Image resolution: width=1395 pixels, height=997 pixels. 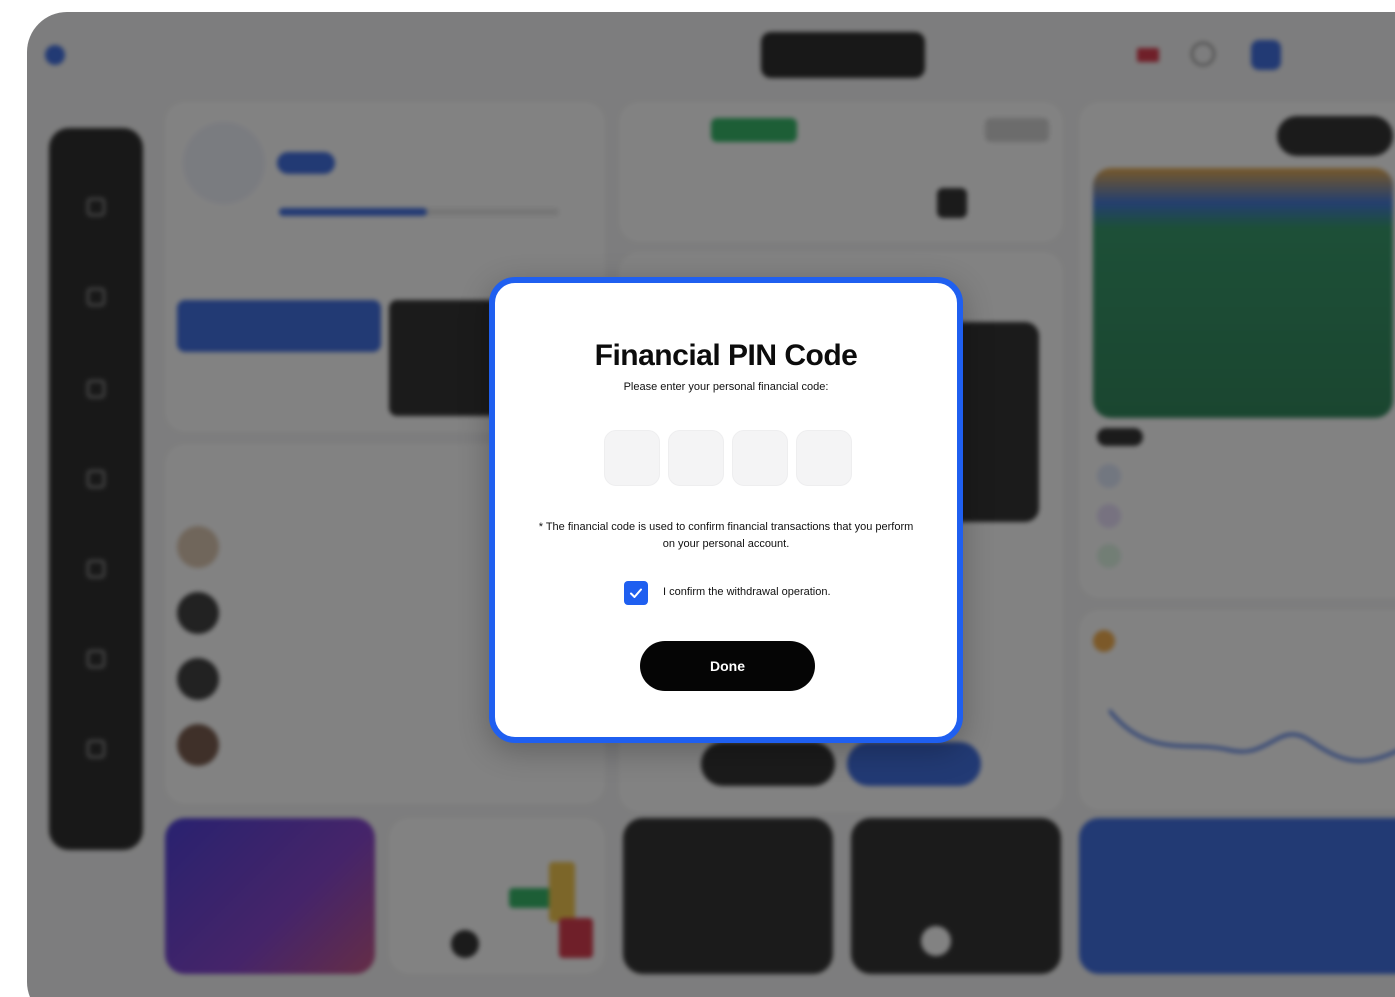 I want to click on confirm-withdrawal-label: I confirm the withdrawal operation., so click(x=747, y=592).